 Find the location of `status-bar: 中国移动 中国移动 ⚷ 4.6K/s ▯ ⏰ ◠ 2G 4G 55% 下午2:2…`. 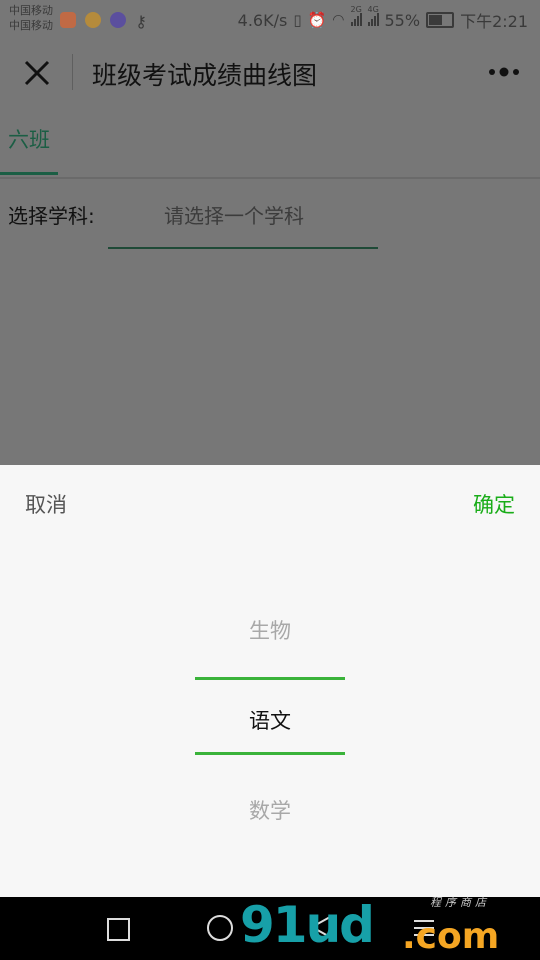

status-bar: 中国移动 中国移动 ⚷ 4.6K/s ▯ ⏰ ◠ 2G 4G 55% 下午2:2… is located at coordinates (270, 18).